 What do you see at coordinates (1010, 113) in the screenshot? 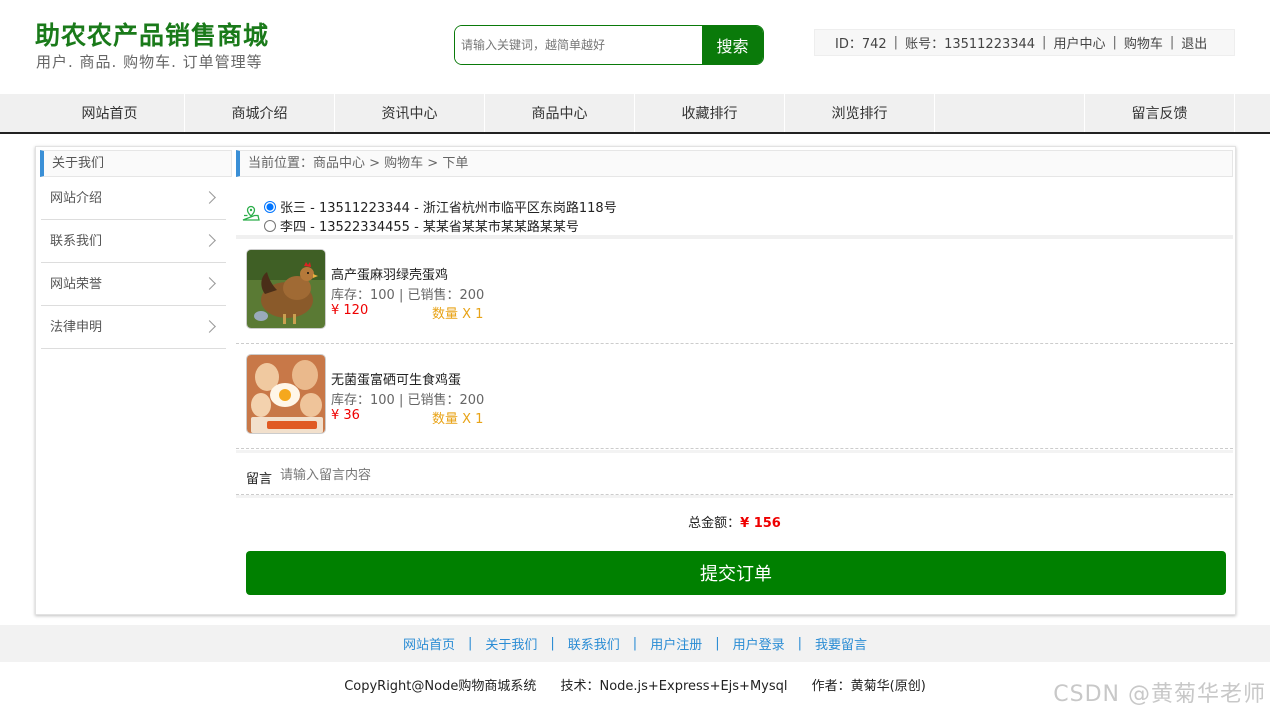
I see `nav-spacer` at bounding box center [1010, 113].